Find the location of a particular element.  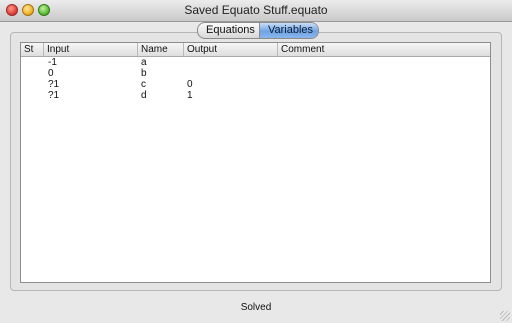

window-title: Saved Equato Stuff.equato is located at coordinates (256, 10).